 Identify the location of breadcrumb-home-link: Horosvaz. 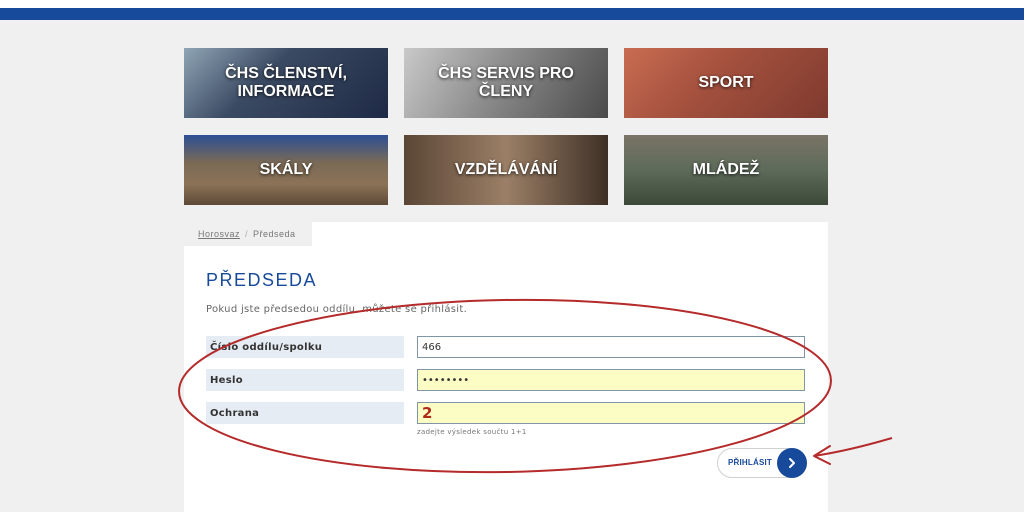
(219, 234).